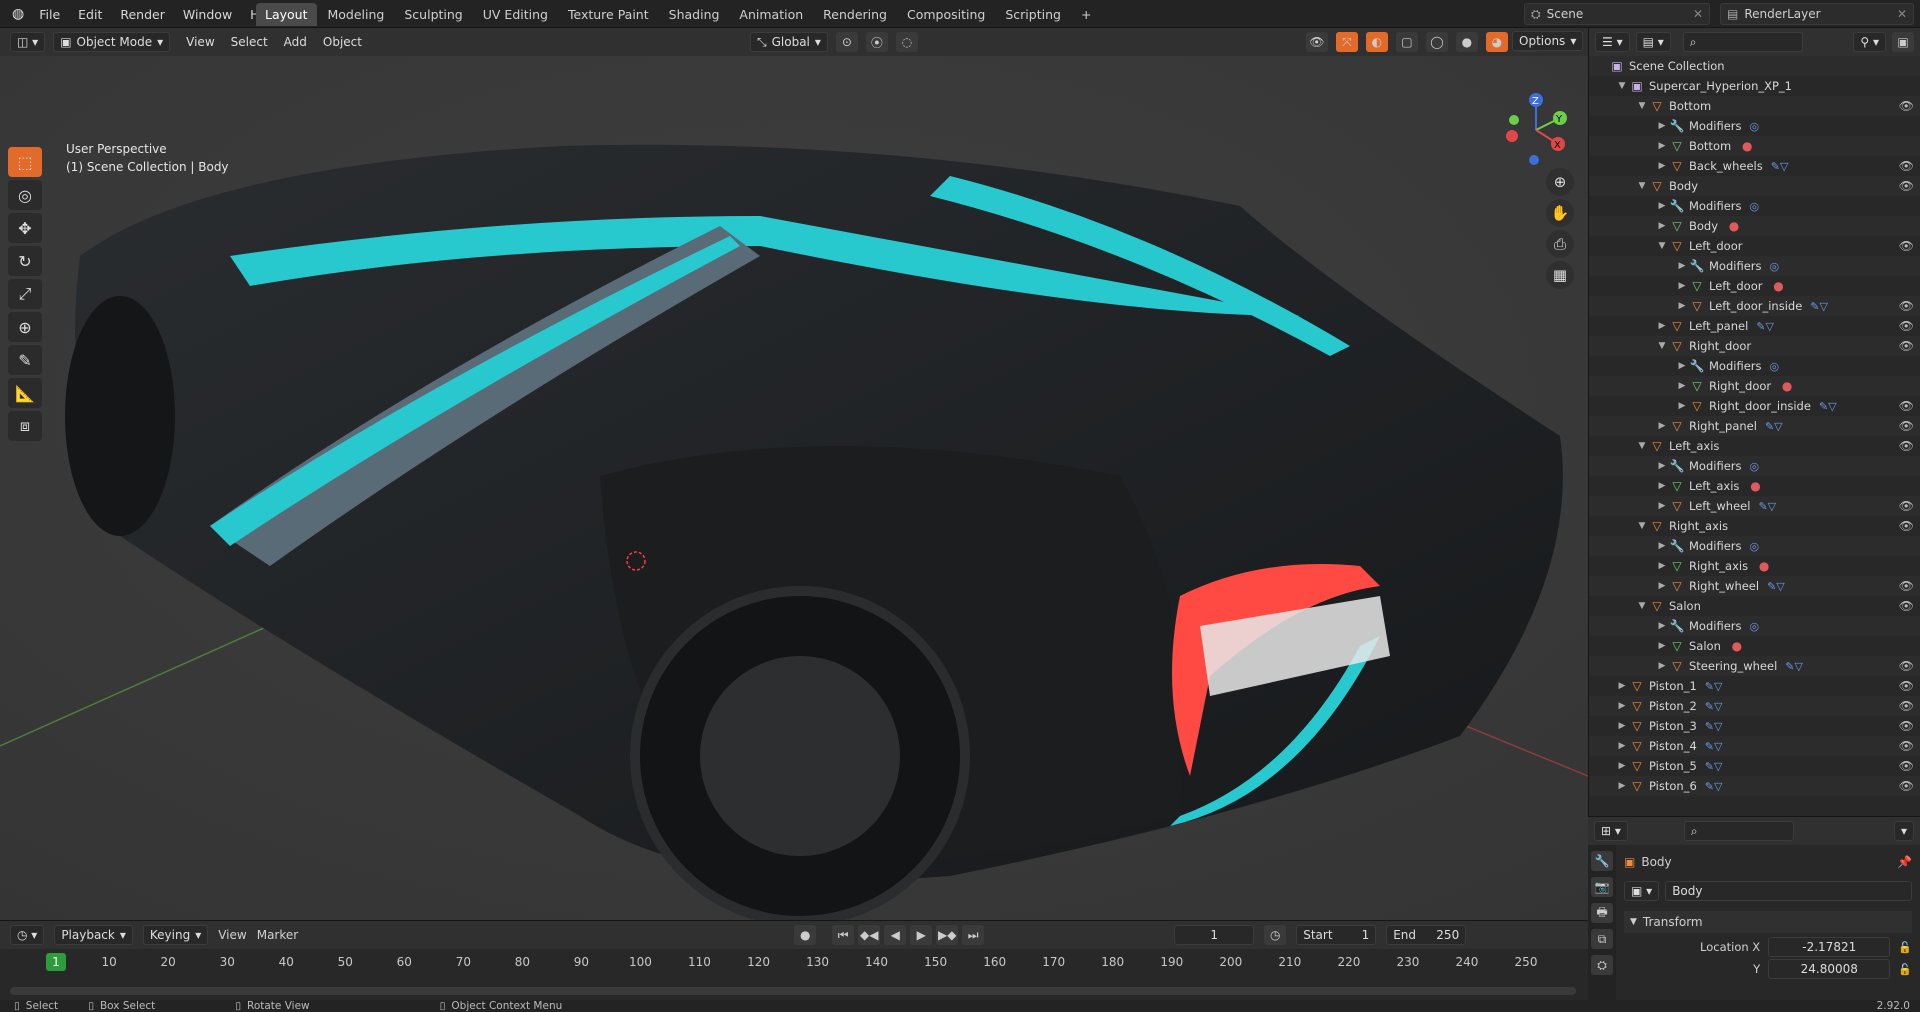 This screenshot has width=1920, height=1012. Describe the element at coordinates (1754, 446) in the screenshot. I see `outliner-row: ▼ ▽ Left_axis 👁` at that location.